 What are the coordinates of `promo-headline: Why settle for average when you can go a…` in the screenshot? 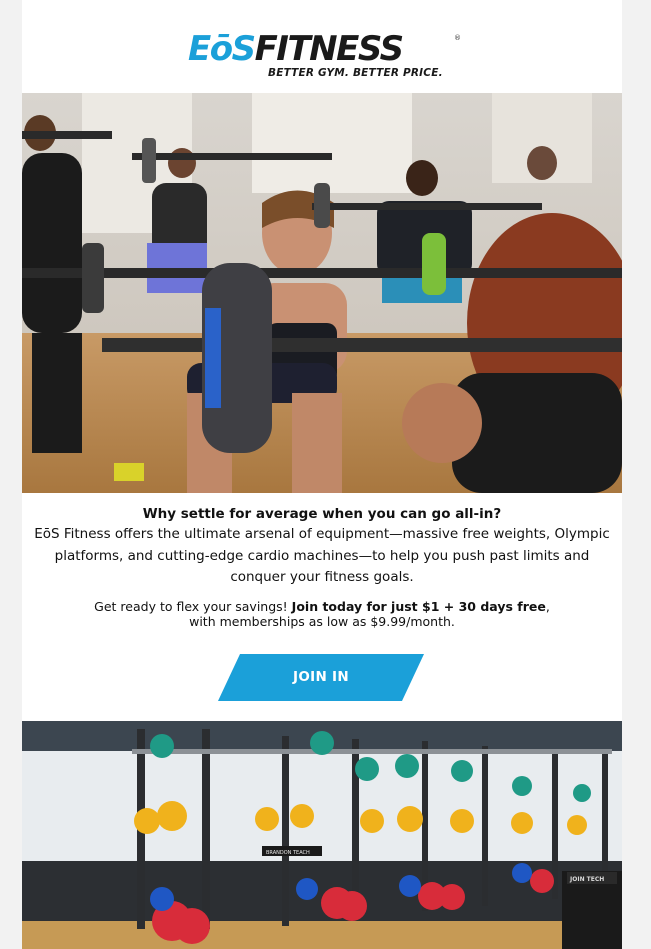 It's located at (322, 514).